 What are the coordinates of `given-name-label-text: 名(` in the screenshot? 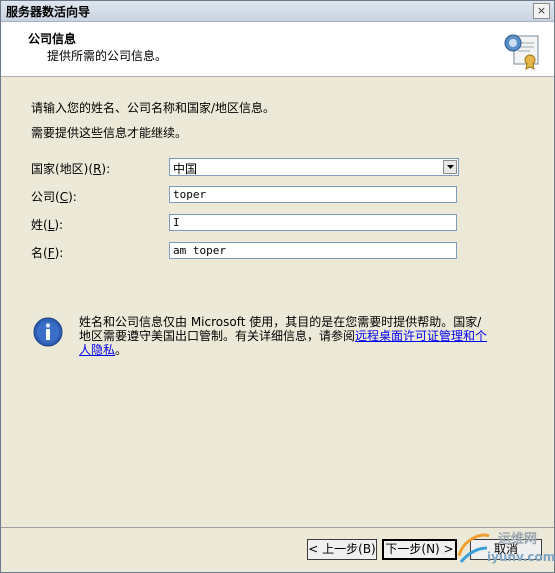 It's located at (39, 253).